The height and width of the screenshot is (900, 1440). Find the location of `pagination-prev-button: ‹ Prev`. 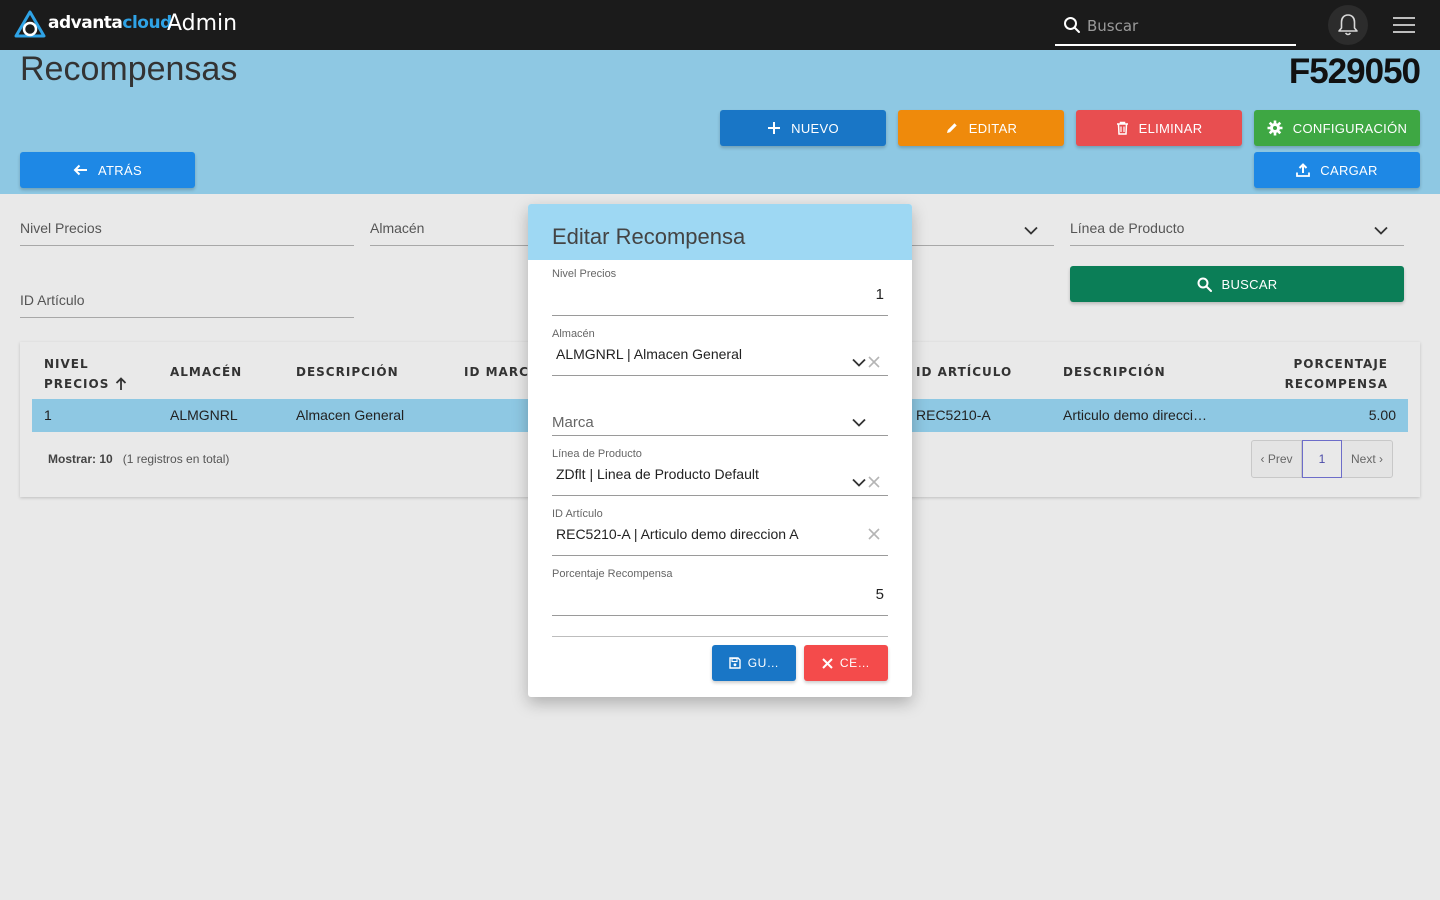

pagination-prev-button: ‹ Prev is located at coordinates (1277, 459).